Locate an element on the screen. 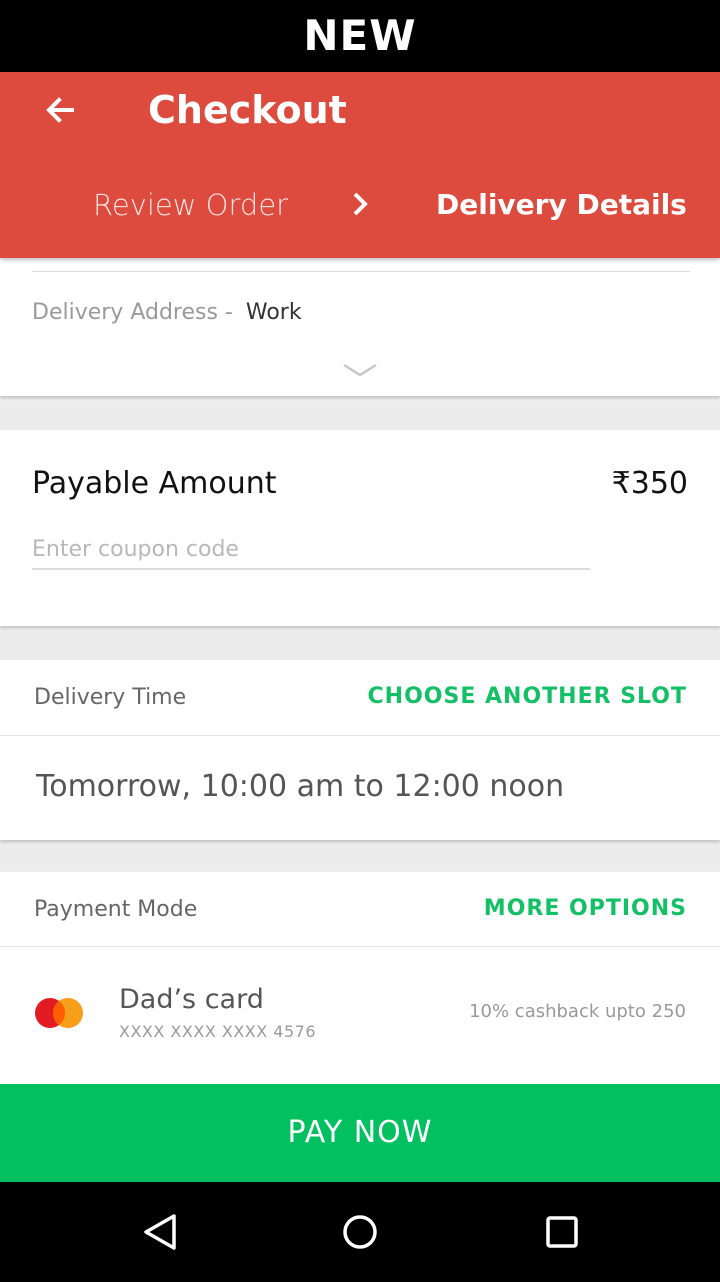  expand-address-button is located at coordinates (360, 370).